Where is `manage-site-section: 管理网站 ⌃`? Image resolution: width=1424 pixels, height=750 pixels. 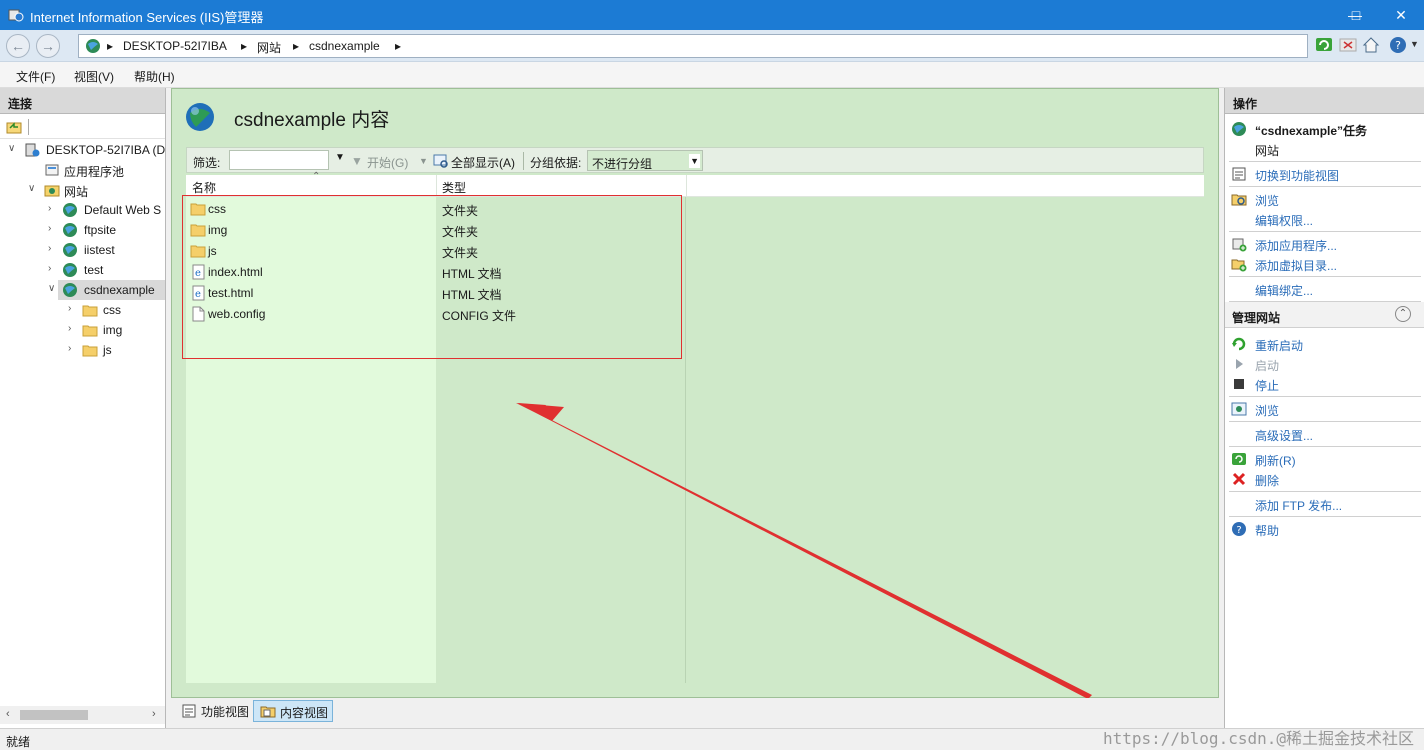 manage-site-section: 管理网站 ⌃ is located at coordinates (1324, 315).